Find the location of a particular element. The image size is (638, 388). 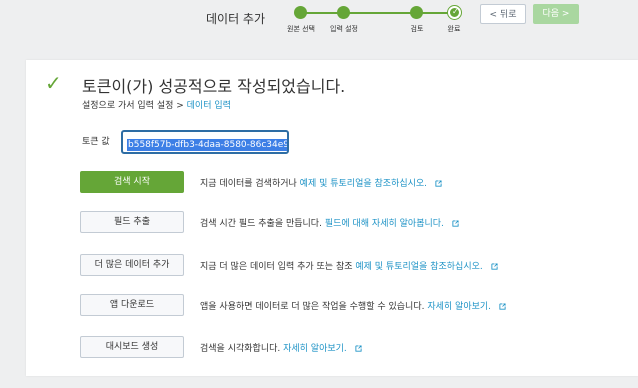

top-bar: 데이터 추가 ✓ 원본 선택 입력 설정 검토 완료 < 뒤로 다음 > is located at coordinates (319, 22).